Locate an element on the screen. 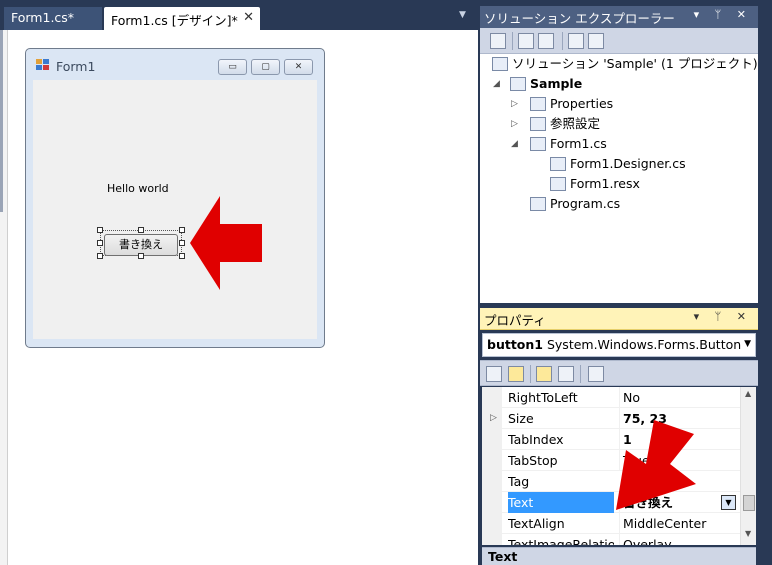 The image size is (772, 565). solution-icon is located at coordinates (500, 64).